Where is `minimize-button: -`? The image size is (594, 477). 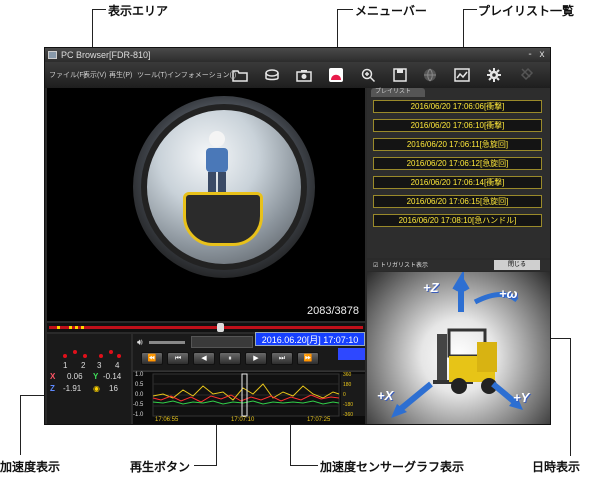 minimize-button: - is located at coordinates (530, 55).